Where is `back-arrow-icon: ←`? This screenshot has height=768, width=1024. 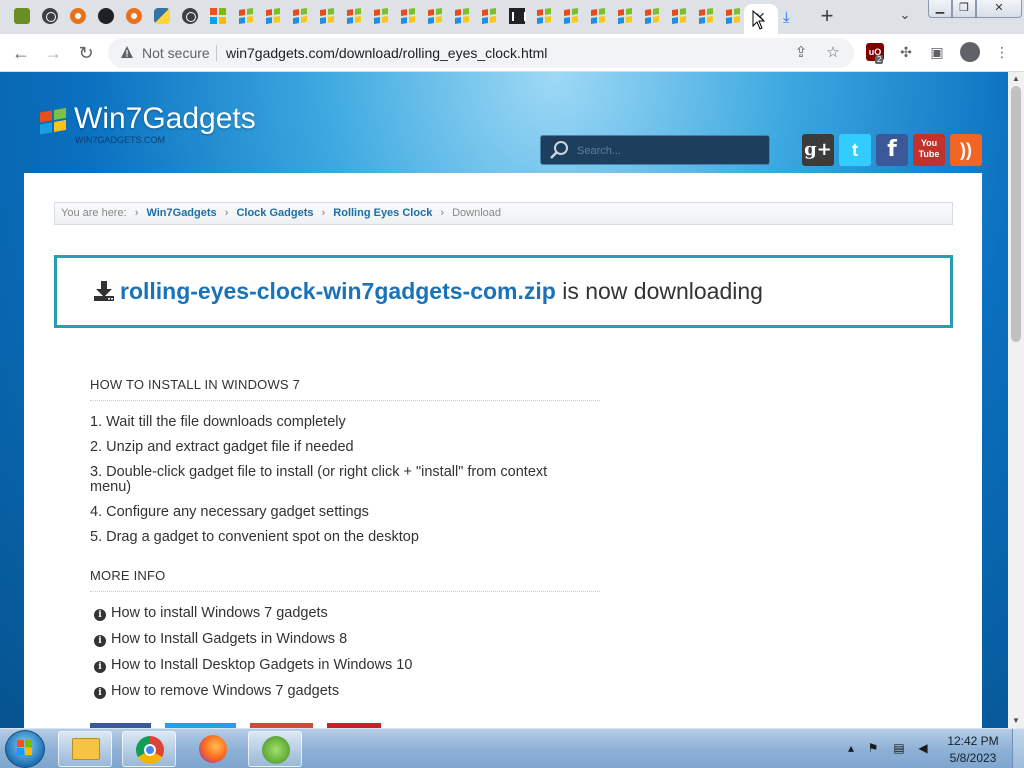 back-arrow-icon: ← is located at coordinates (21, 53).